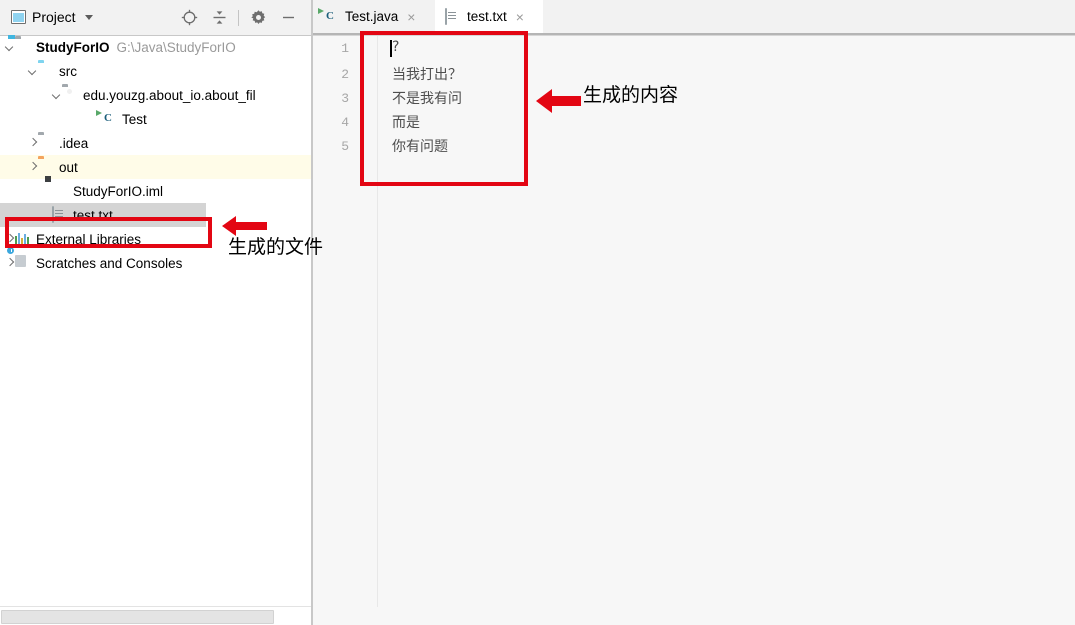 The height and width of the screenshot is (625, 1075). What do you see at coordinates (46, 143) in the screenshot?
I see `folder-icon` at bounding box center [46, 143].